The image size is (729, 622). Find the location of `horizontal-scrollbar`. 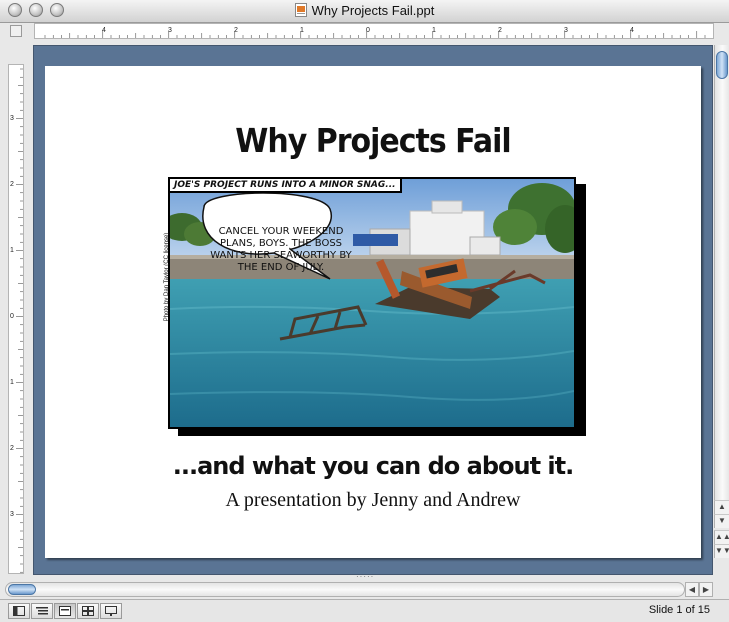

horizontal-scrollbar is located at coordinates (345, 589).